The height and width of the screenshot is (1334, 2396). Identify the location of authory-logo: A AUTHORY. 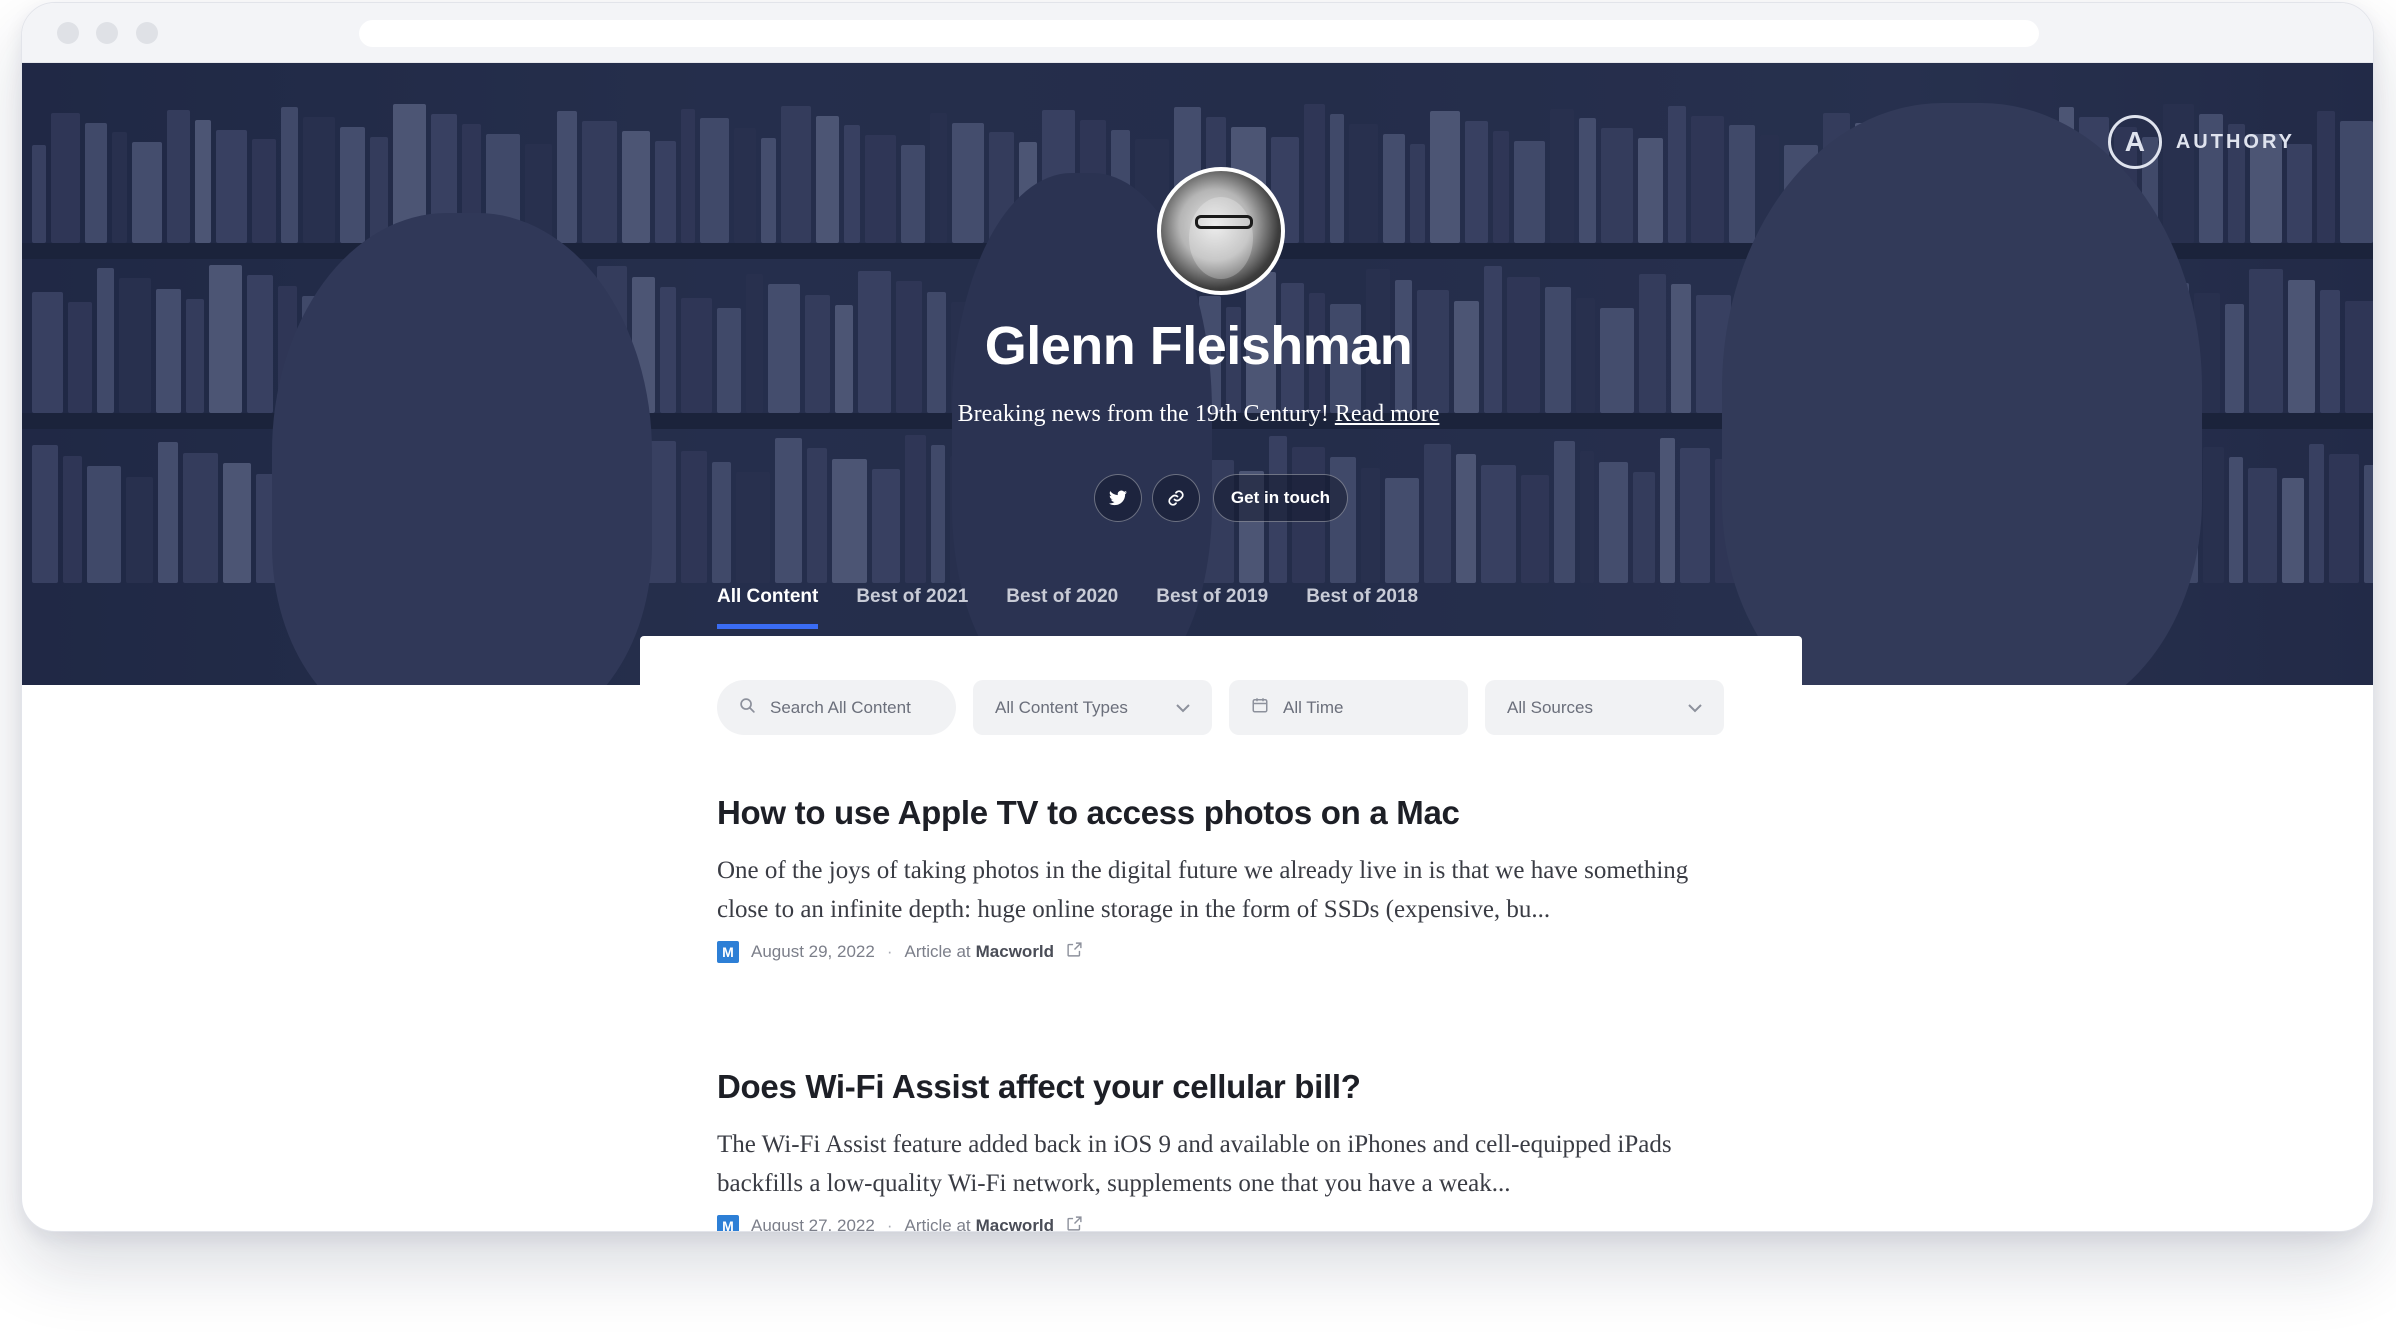
(2201, 142).